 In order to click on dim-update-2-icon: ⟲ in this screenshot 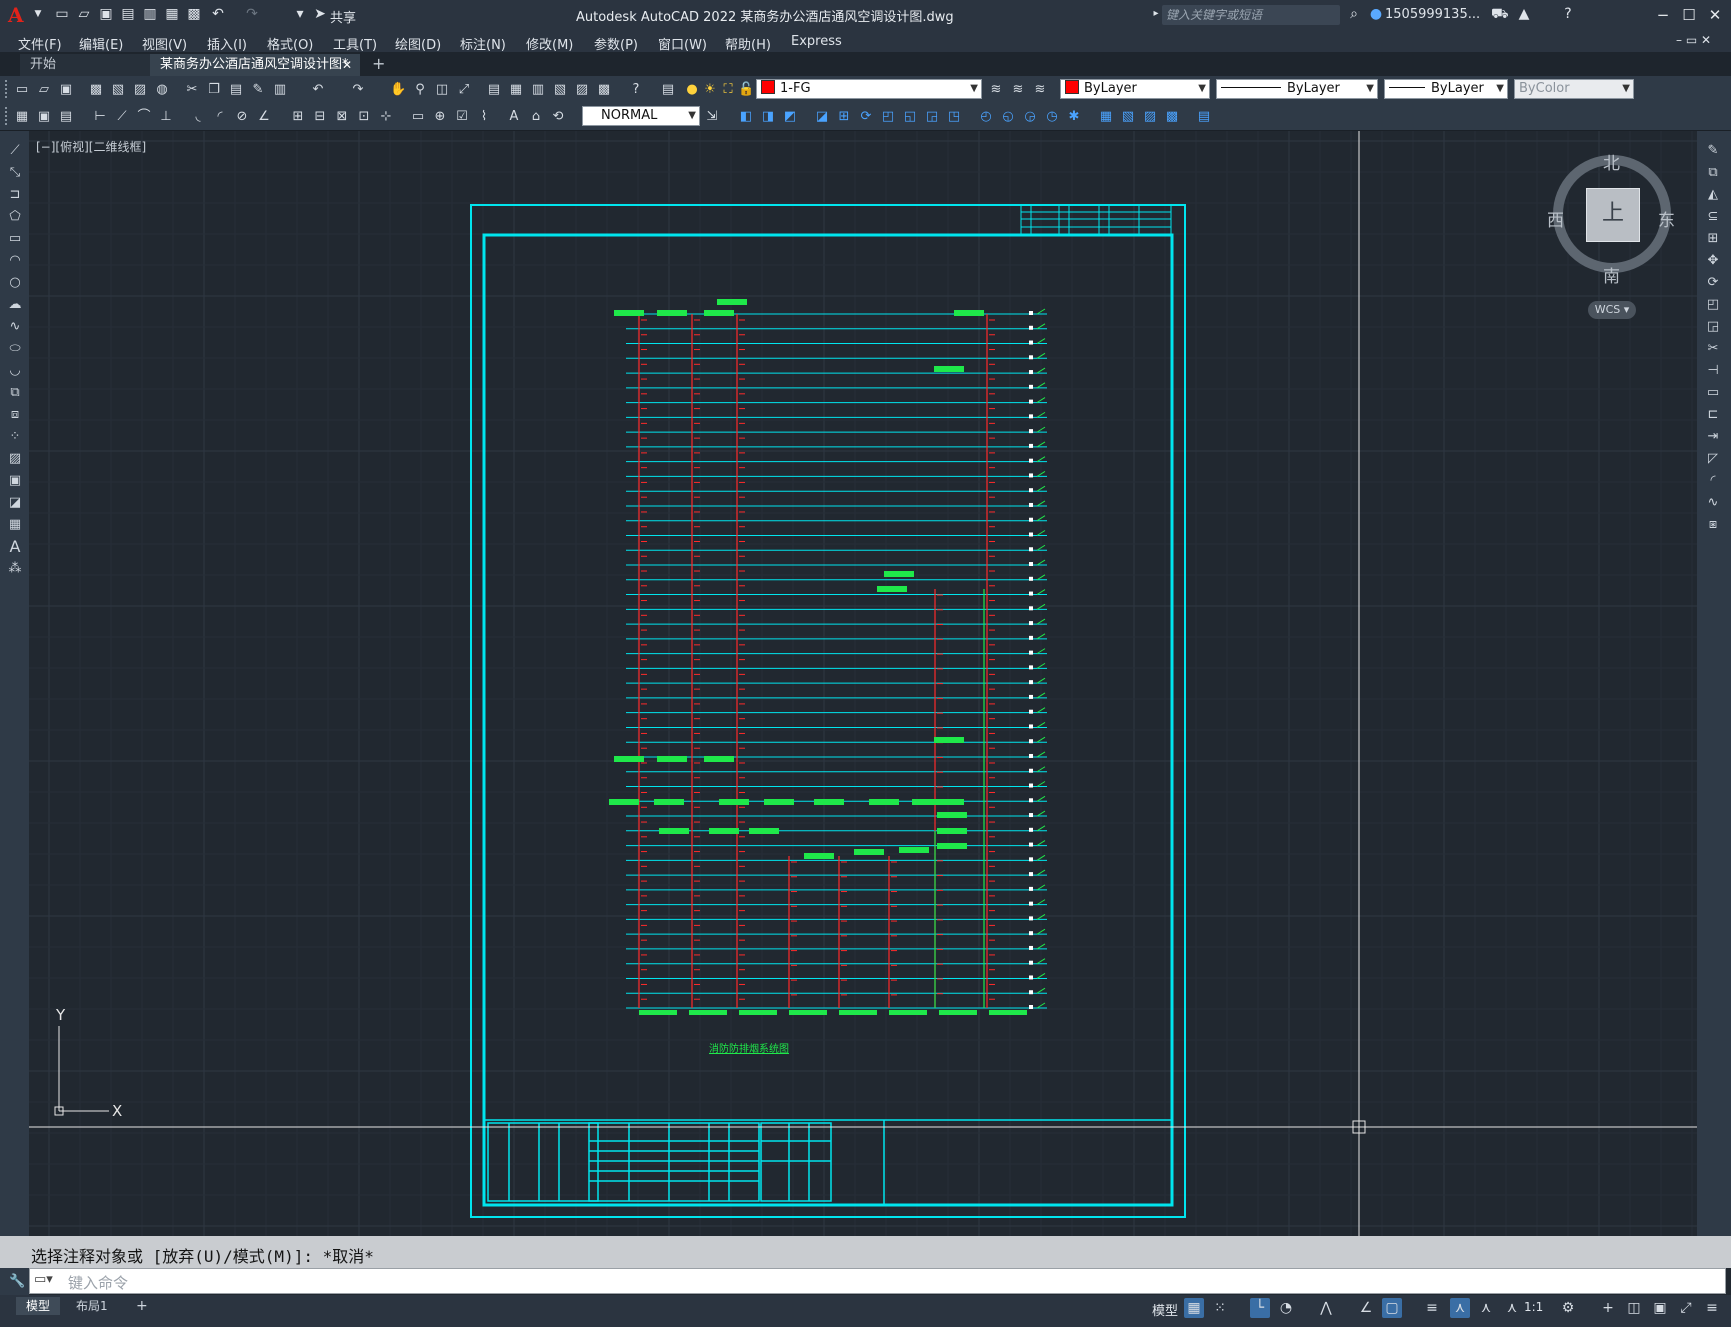, I will do `click(558, 117)`.